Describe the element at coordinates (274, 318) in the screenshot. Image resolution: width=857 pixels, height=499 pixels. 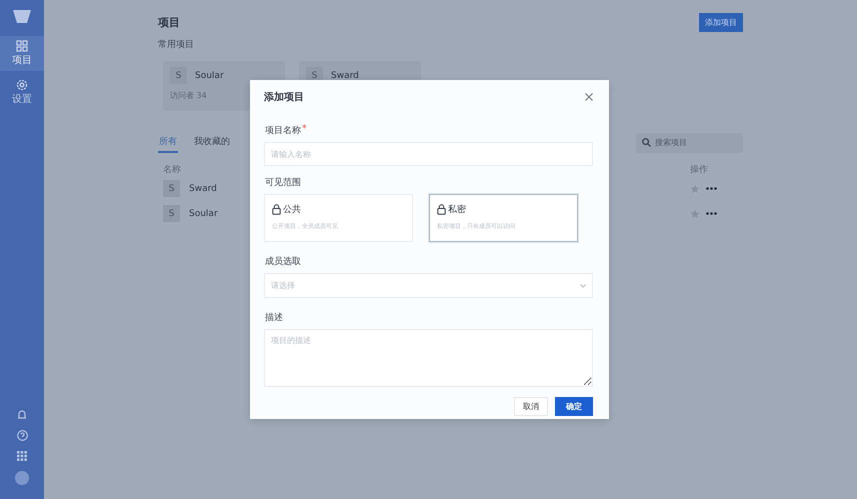
I see `field-label: 描述` at that location.